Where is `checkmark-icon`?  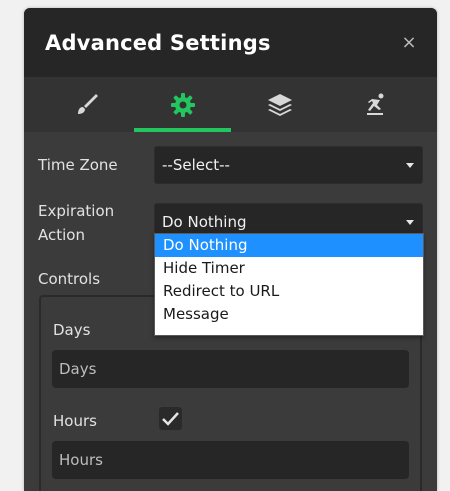
checkmark-icon is located at coordinates (170, 419).